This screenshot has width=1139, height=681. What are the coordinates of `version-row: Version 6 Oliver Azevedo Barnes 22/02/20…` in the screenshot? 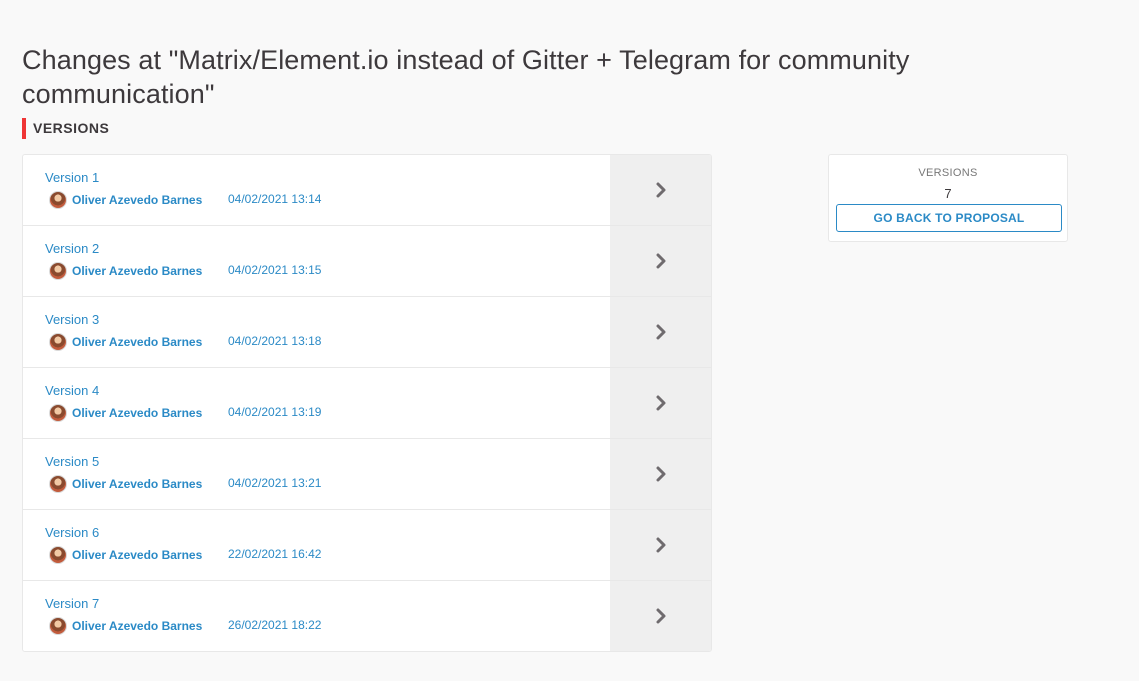 It's located at (367, 545).